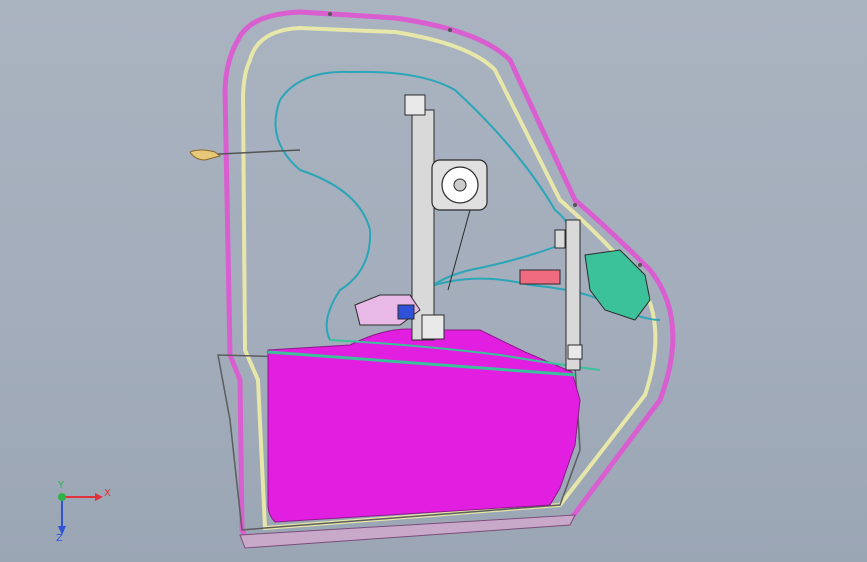  I want to click on door-latch-assembly, so click(585, 275).